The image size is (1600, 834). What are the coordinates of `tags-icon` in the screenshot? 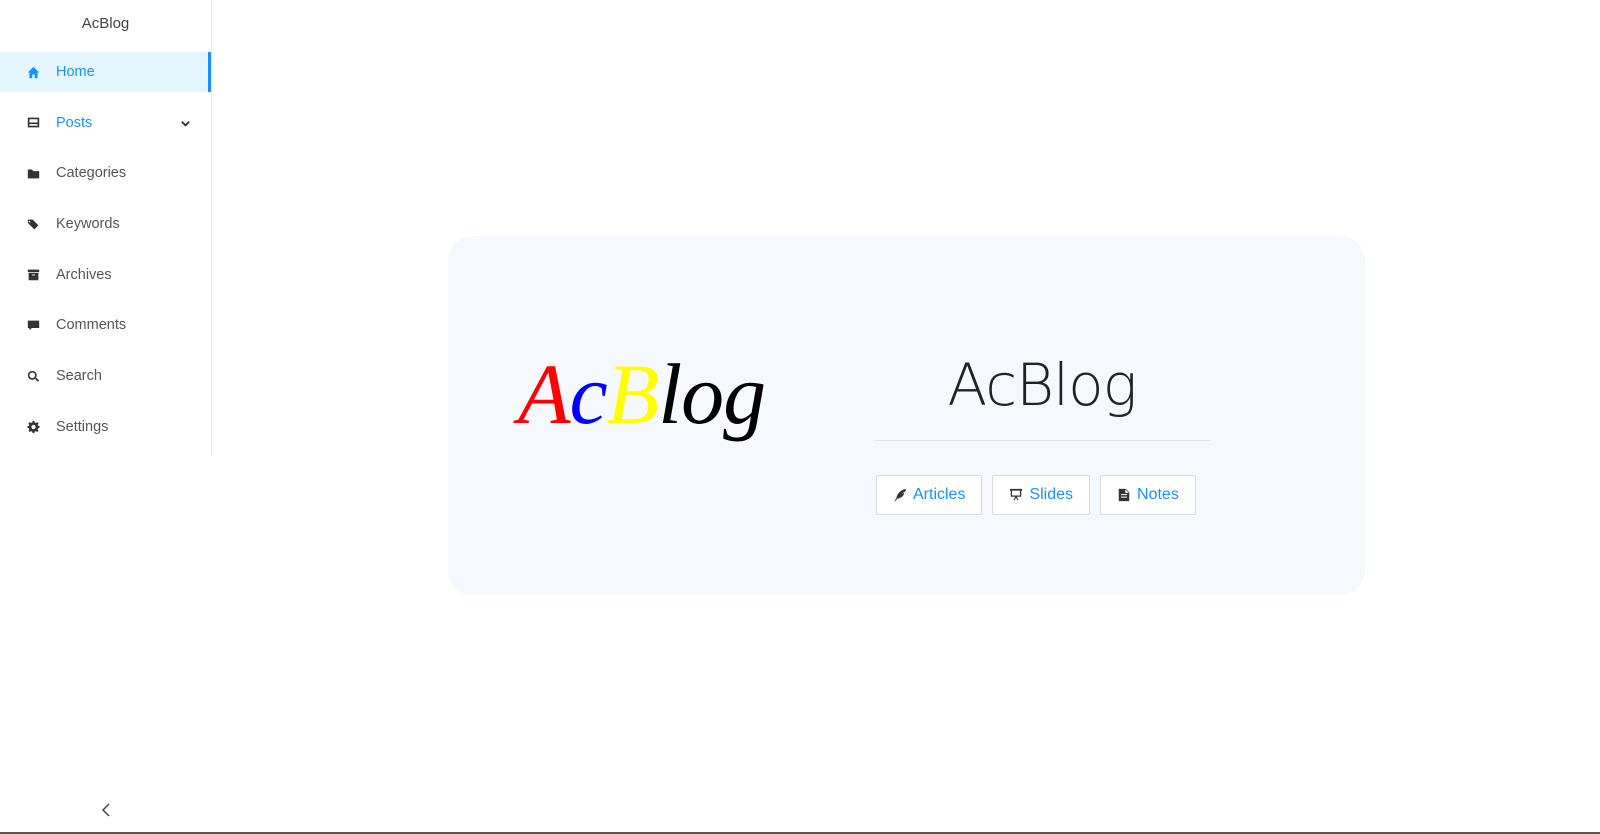 It's located at (33, 224).